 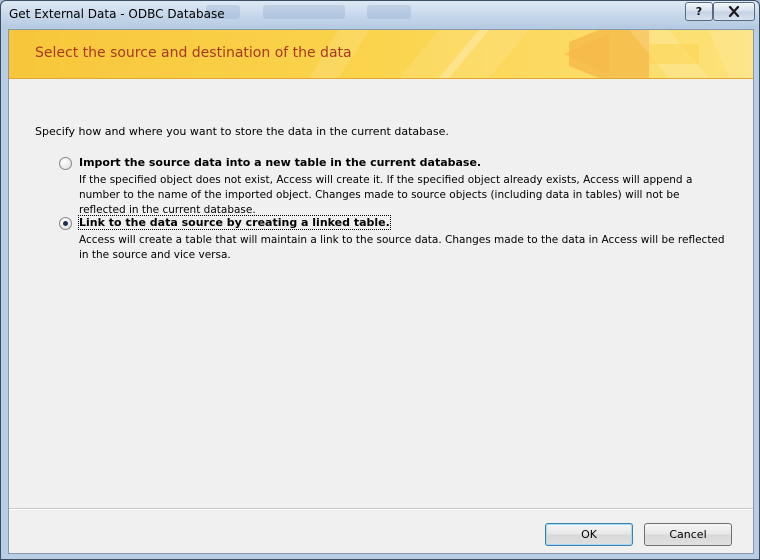 I want to click on window-title: Get External Data - ODBC Database, so click(x=117, y=14).